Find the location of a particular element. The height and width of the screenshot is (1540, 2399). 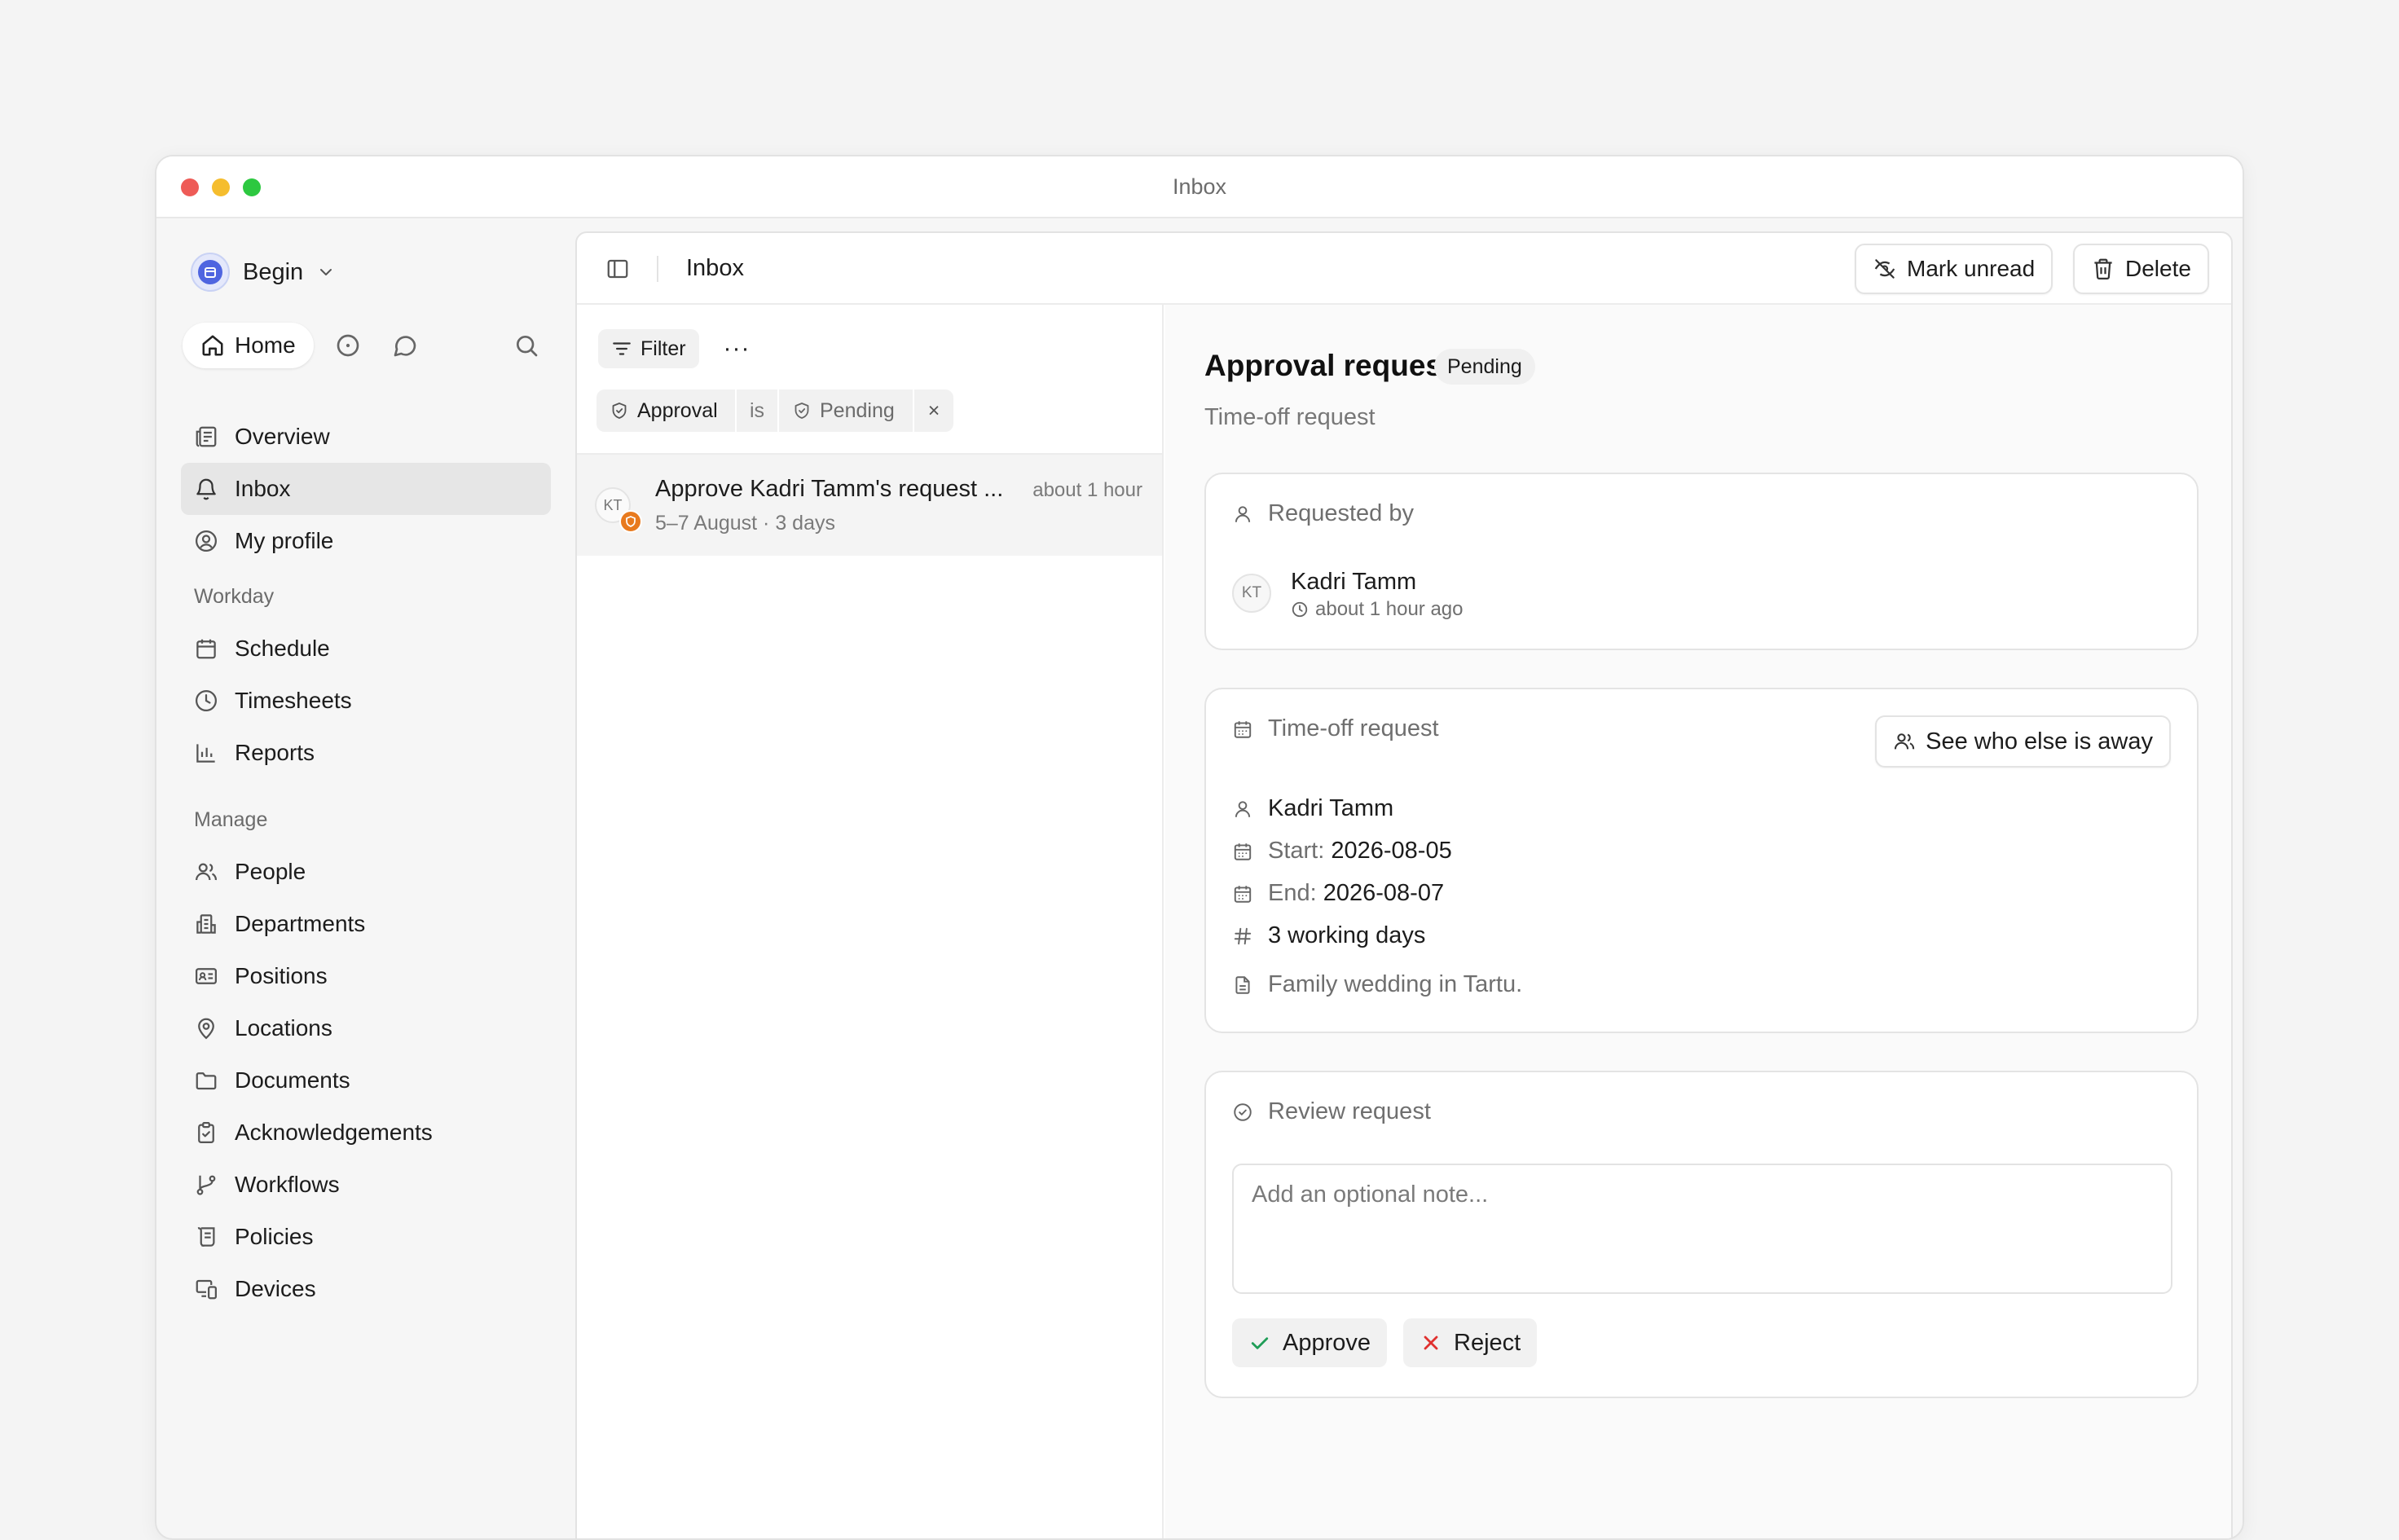

sidebar-item-label: Locations is located at coordinates (283, 1028).